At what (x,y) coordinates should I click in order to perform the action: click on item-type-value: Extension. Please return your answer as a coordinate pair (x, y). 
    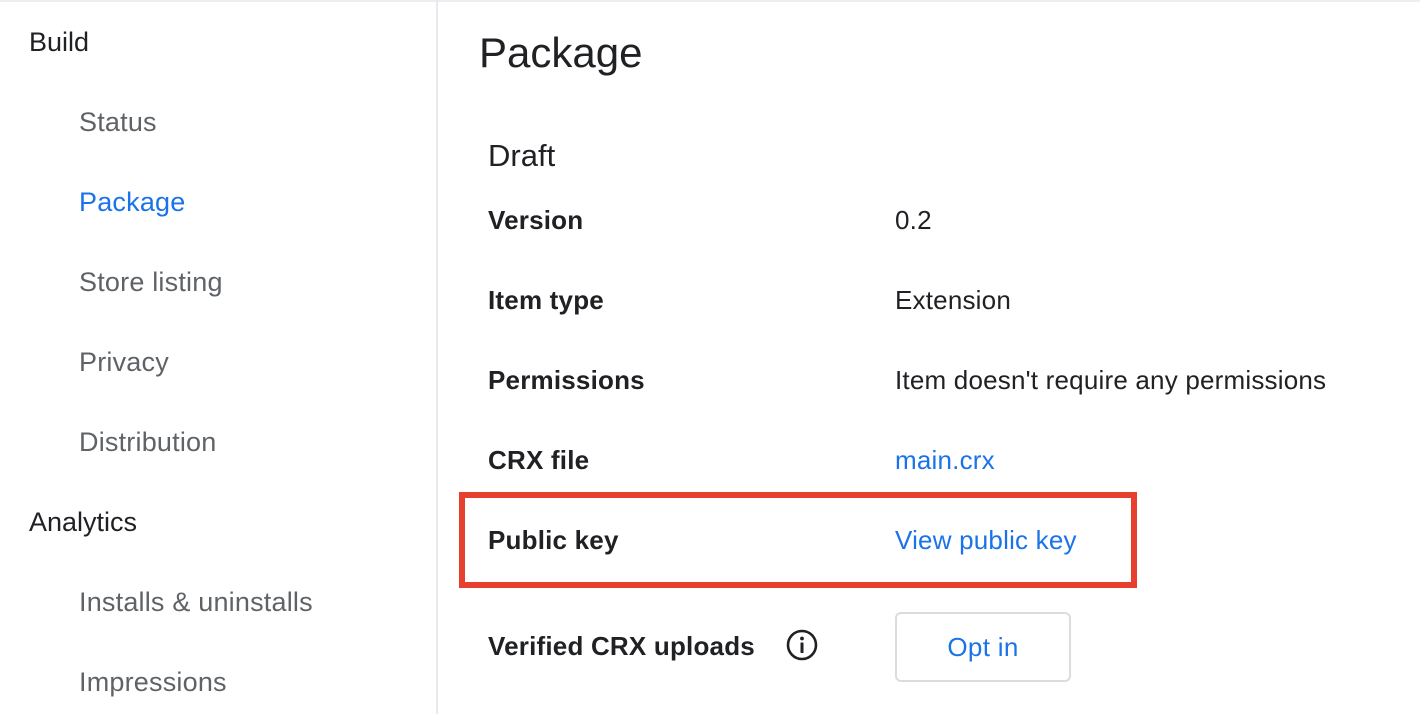
    Looking at the image, I should click on (953, 300).